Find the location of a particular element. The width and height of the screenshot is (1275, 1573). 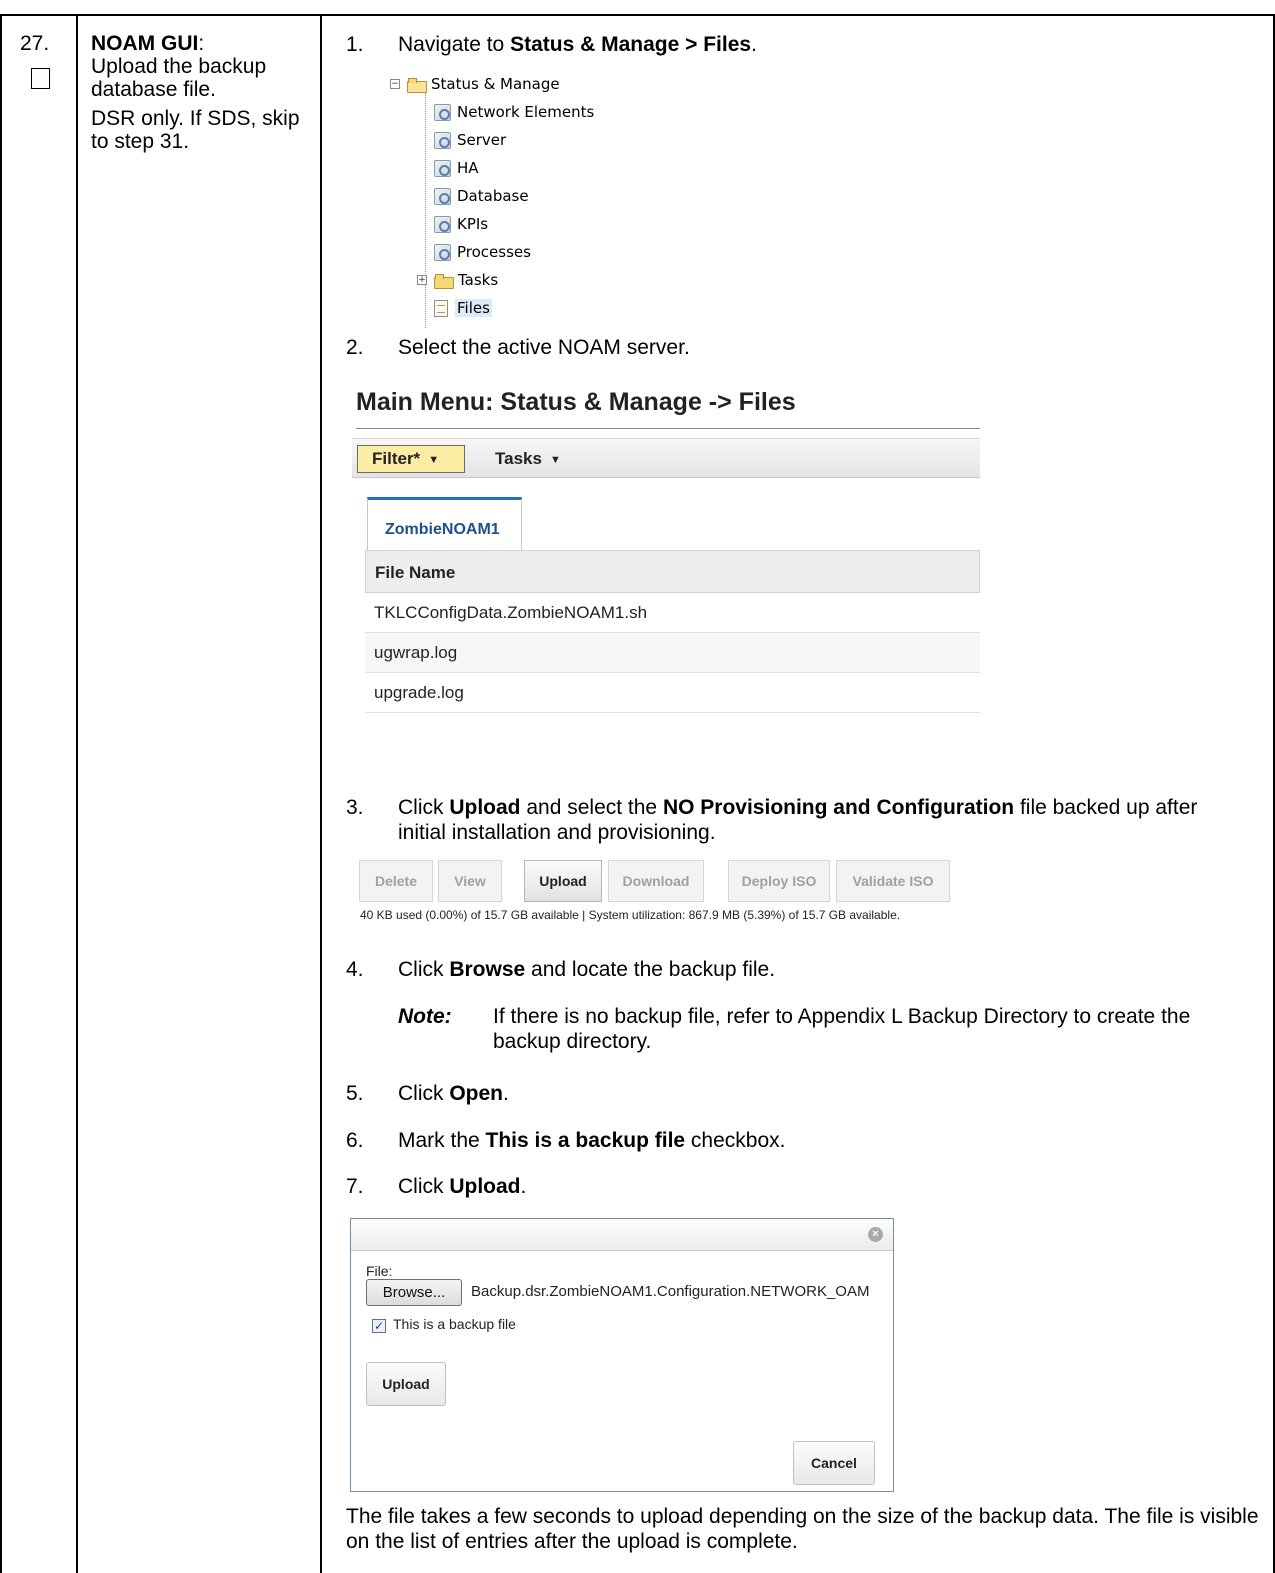

title-divider is located at coordinates (668, 428).